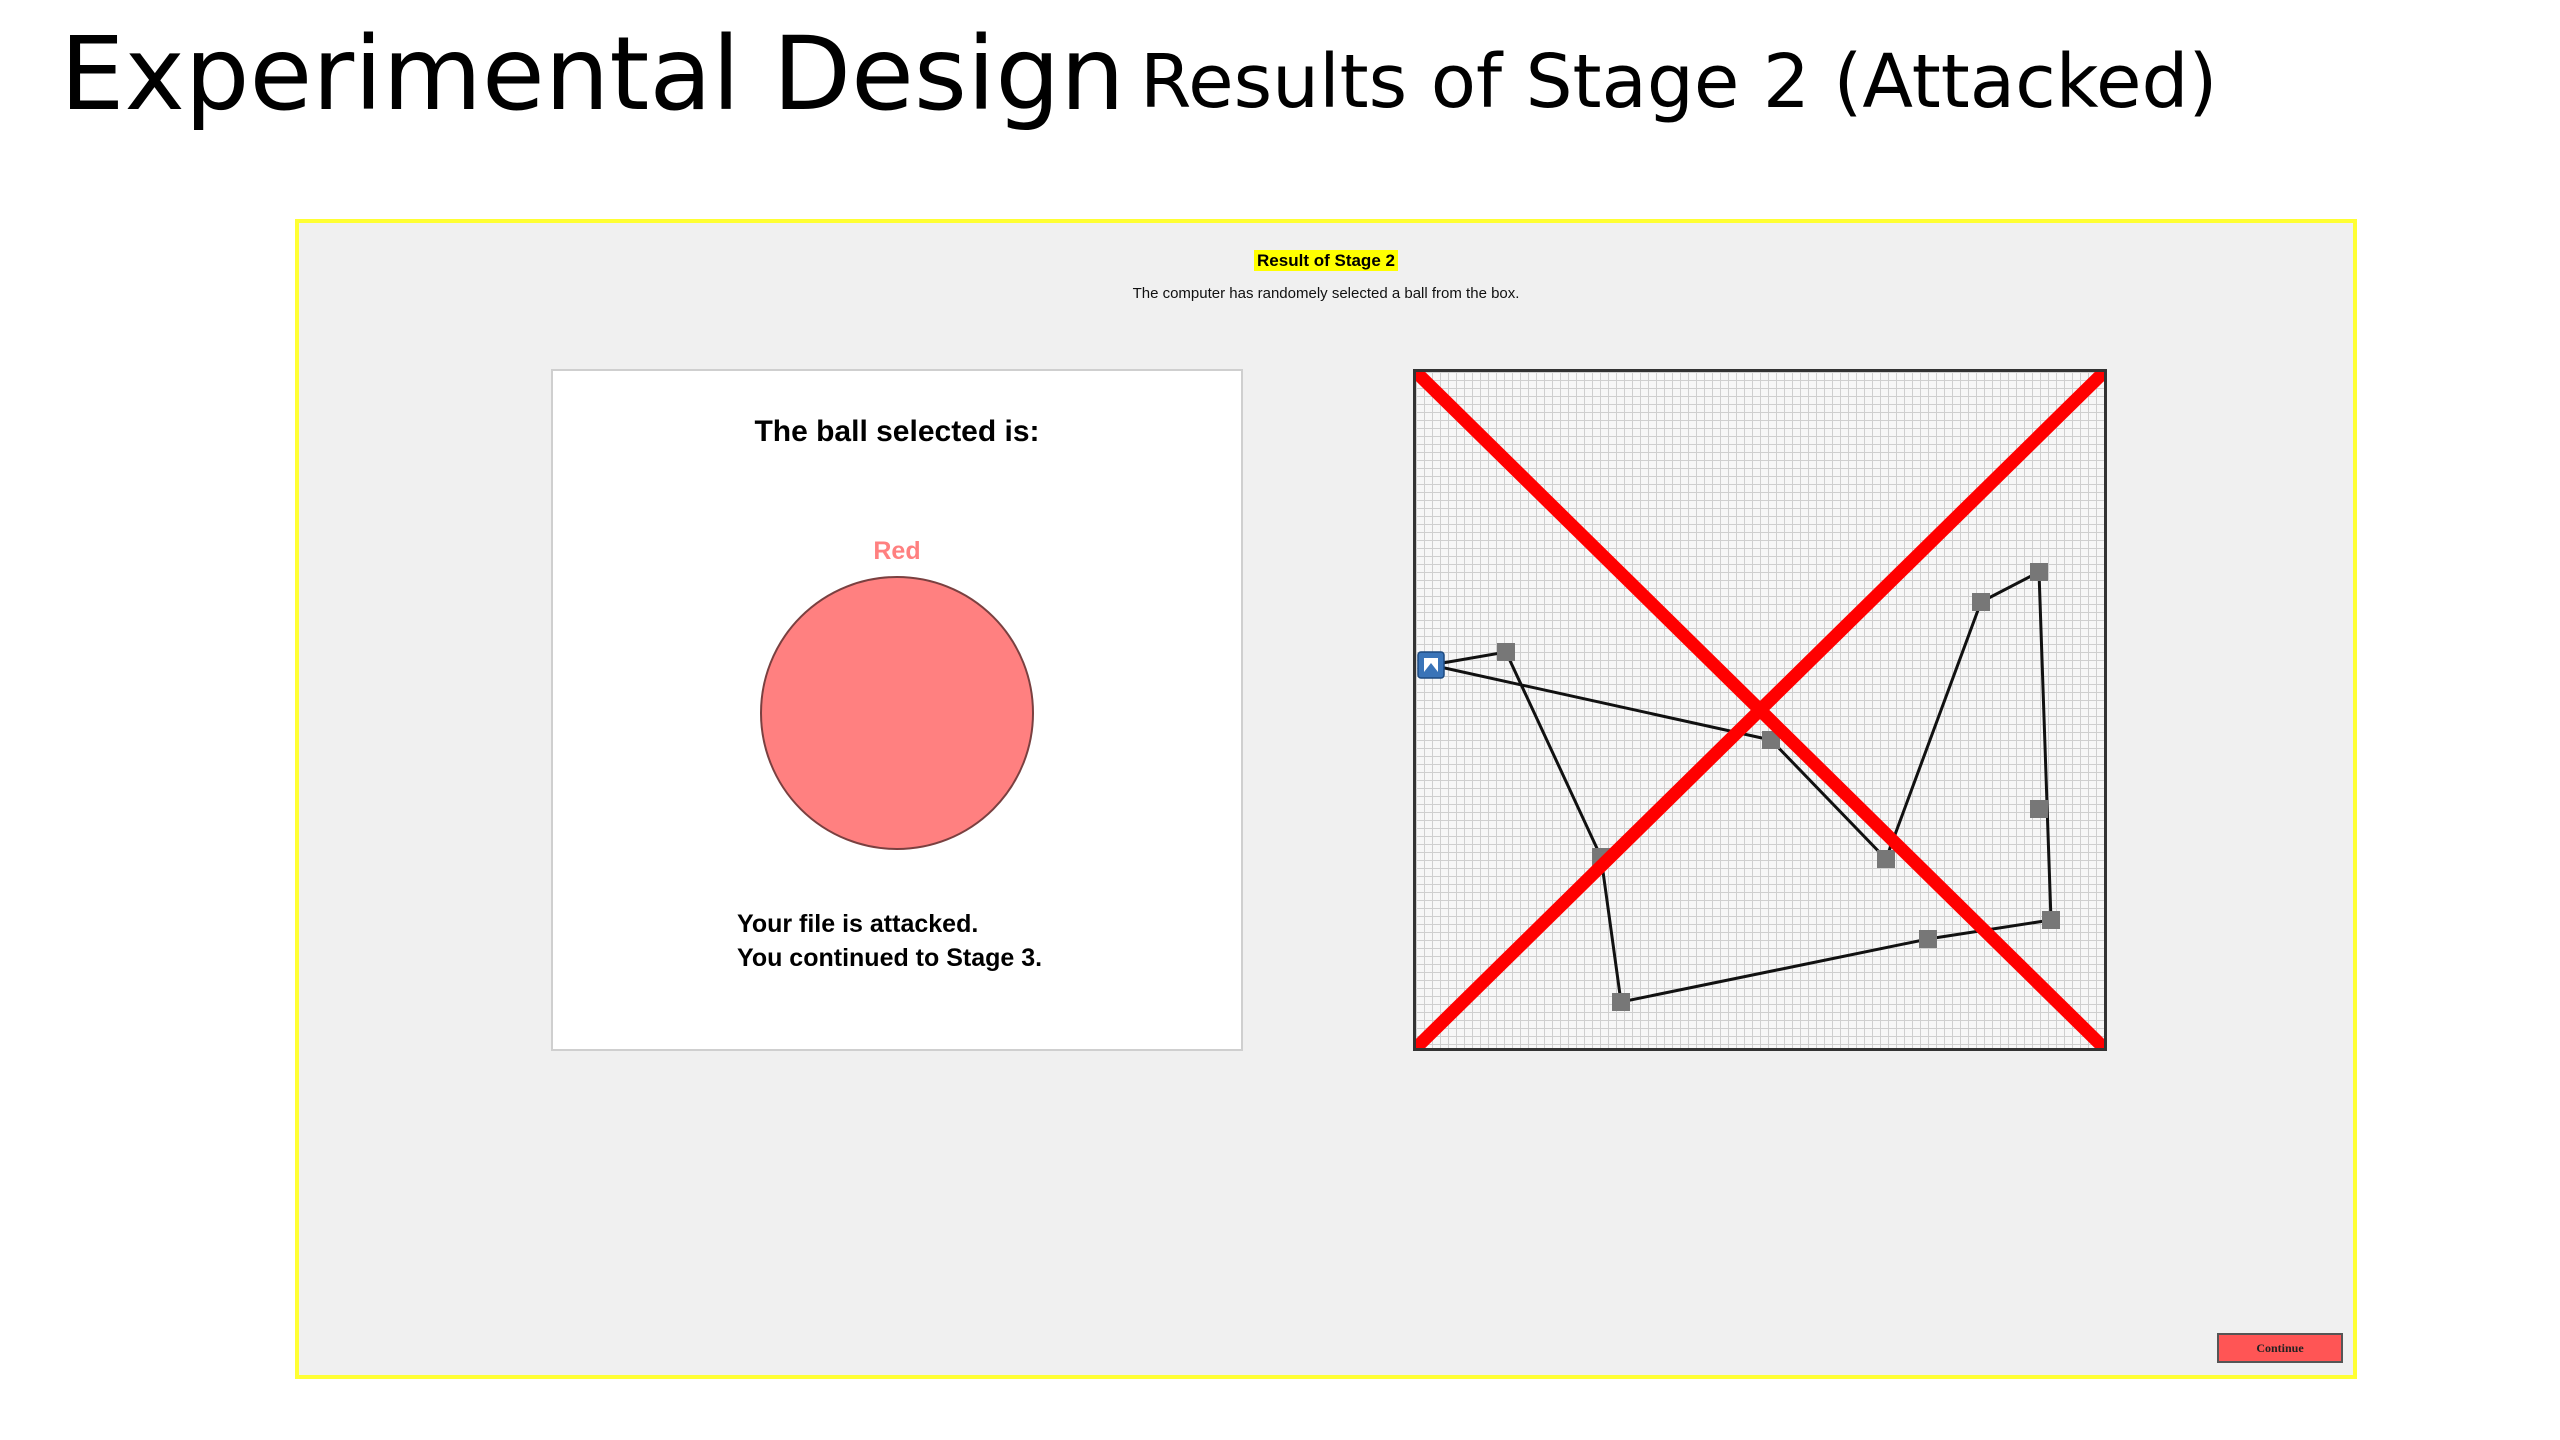 This screenshot has width=2560, height=1440. Describe the element at coordinates (1778, 787) in the screenshot. I see `path-nodes` at that location.